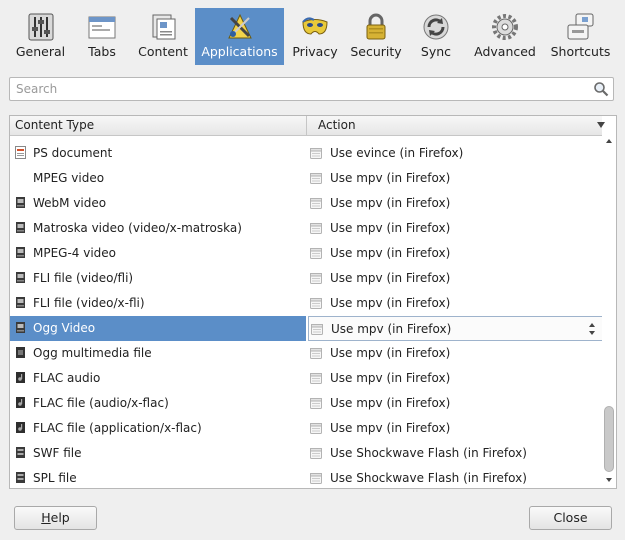 The image size is (625, 540). I want to click on content-type-label: Ogg Video, so click(64, 328).